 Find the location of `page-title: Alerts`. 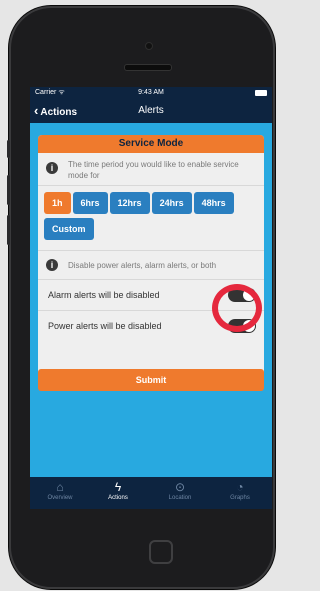

page-title: Alerts is located at coordinates (151, 110).